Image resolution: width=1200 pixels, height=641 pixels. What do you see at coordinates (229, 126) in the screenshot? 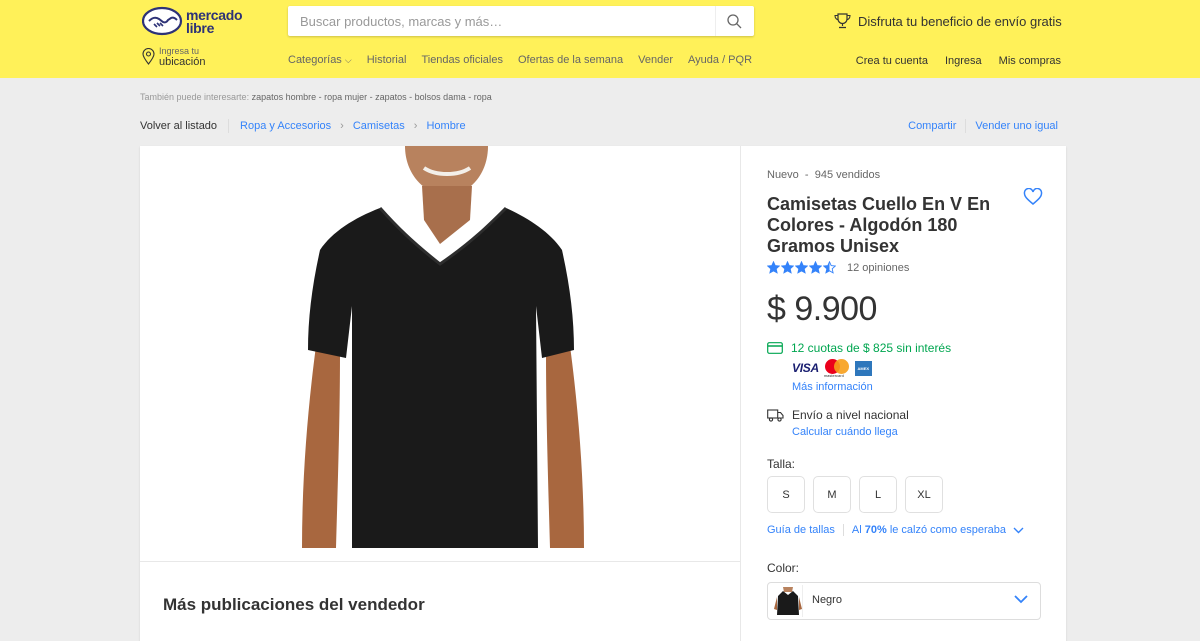
I see `breadcrumb-divider` at bounding box center [229, 126].